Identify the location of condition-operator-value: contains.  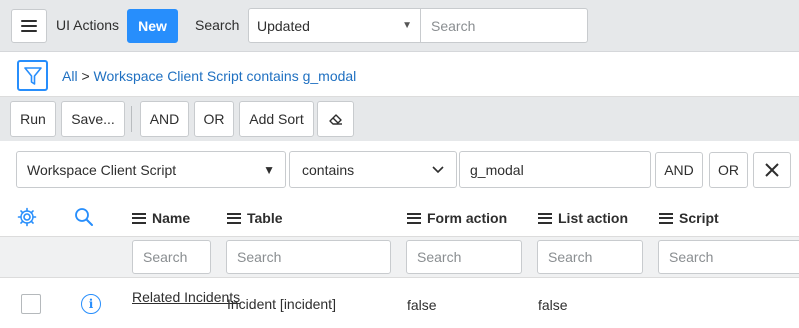
(328, 169).